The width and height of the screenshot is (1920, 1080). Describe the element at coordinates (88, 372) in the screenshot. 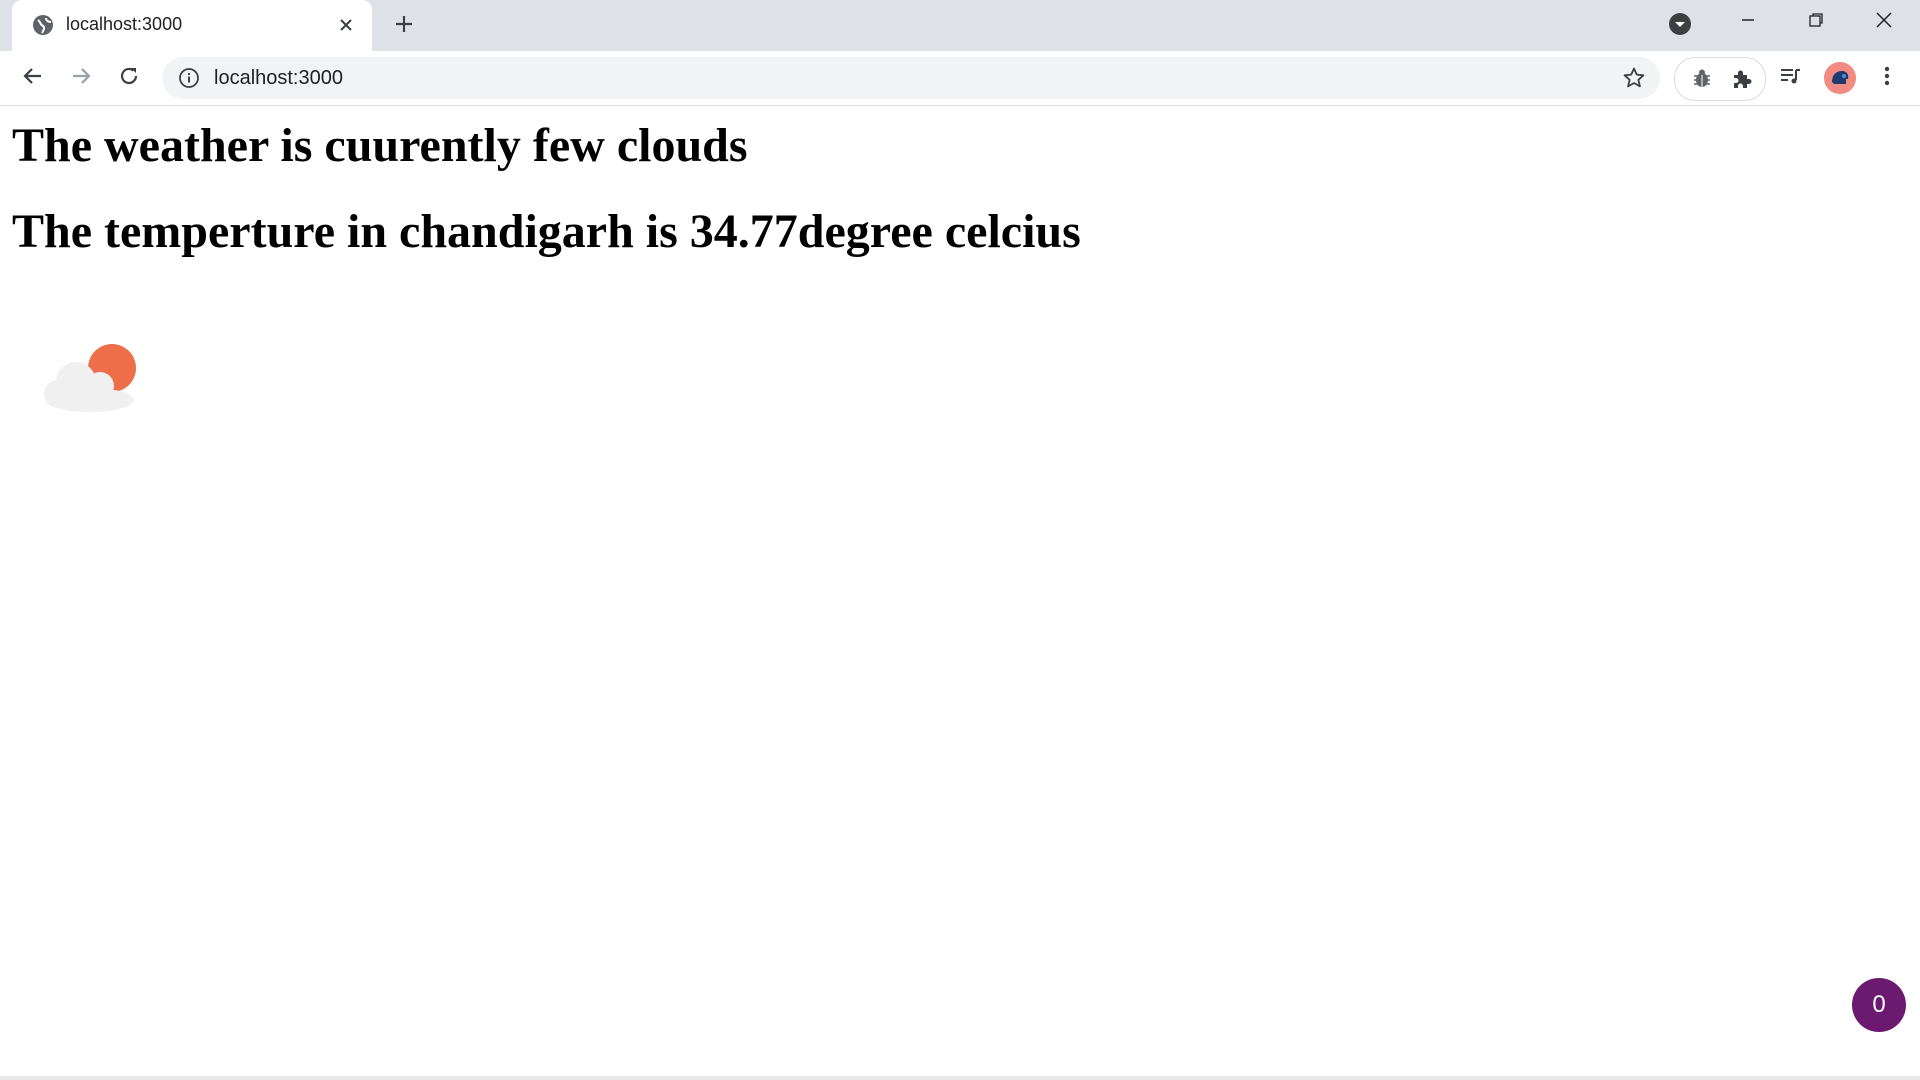

I see `few-clouds-icon` at that location.